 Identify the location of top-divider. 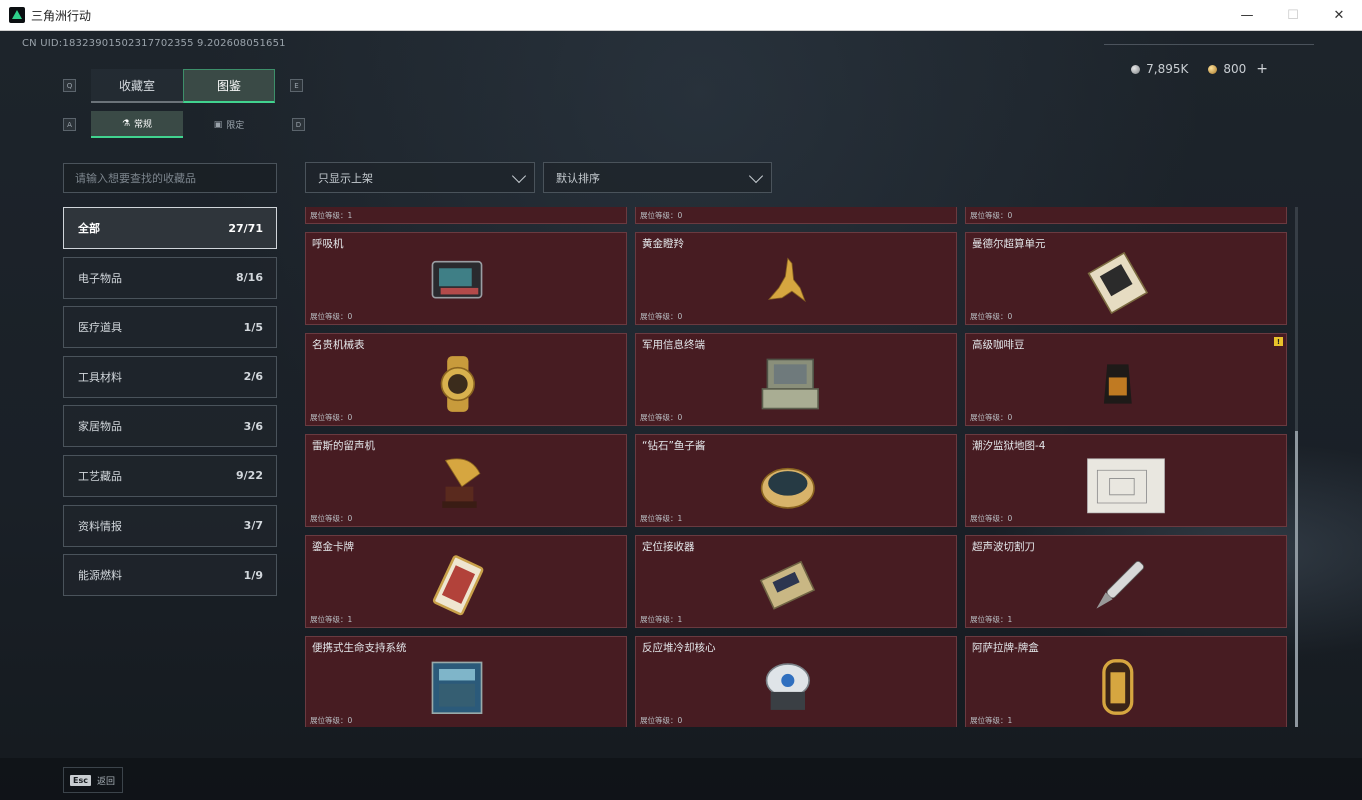
(1209, 44).